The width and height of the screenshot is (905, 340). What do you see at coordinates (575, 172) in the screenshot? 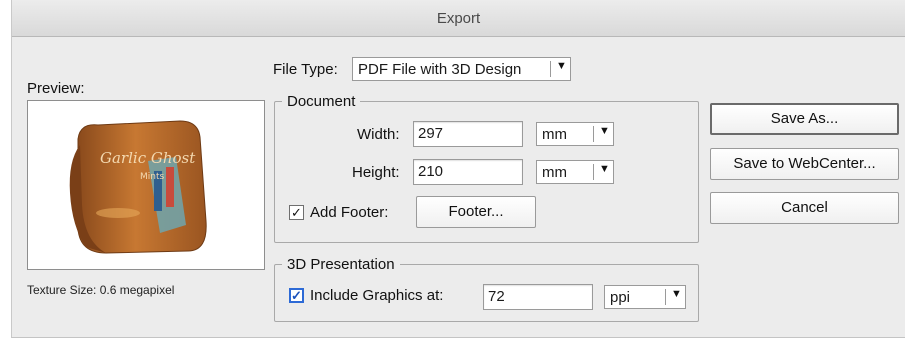
I see `height-unit-select: mm ▼` at bounding box center [575, 172].